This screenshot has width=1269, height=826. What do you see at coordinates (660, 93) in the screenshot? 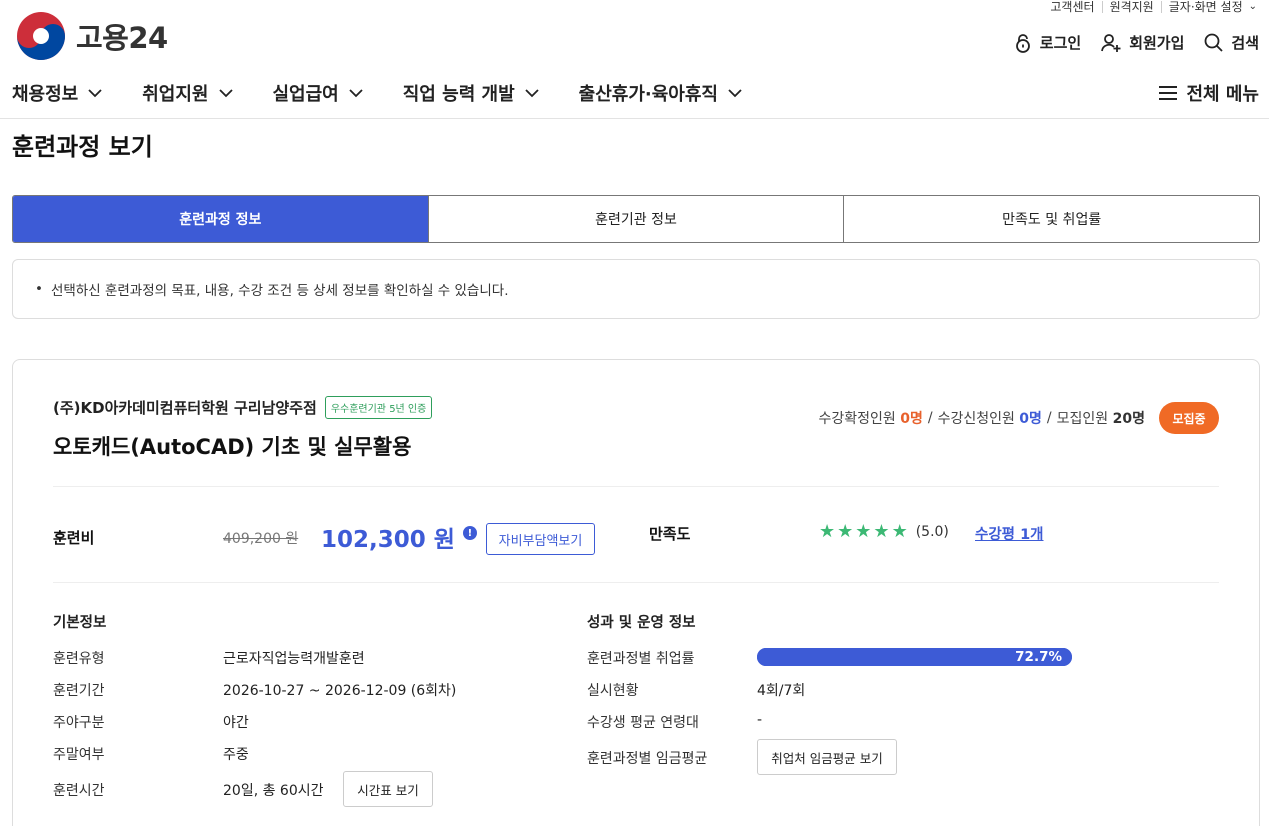
I see `nav-item-parental-leave: 출산휴가·육아휴직` at bounding box center [660, 93].